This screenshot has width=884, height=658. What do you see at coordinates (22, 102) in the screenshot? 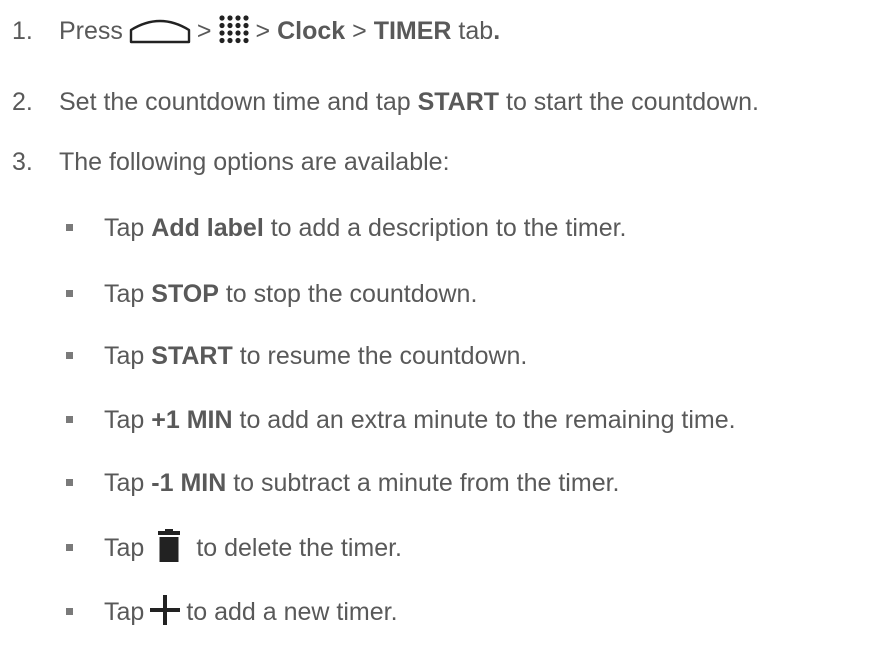
I see `step-number: 2.` at bounding box center [22, 102].